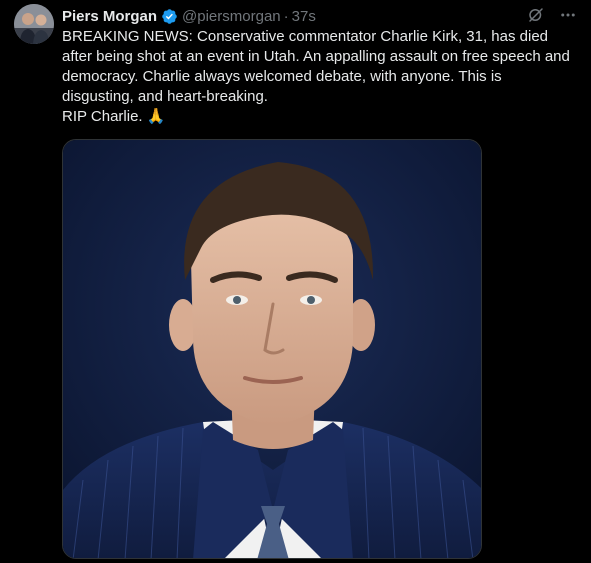 The height and width of the screenshot is (563, 591). Describe the element at coordinates (568, 15) in the screenshot. I see `more-icon` at that location.